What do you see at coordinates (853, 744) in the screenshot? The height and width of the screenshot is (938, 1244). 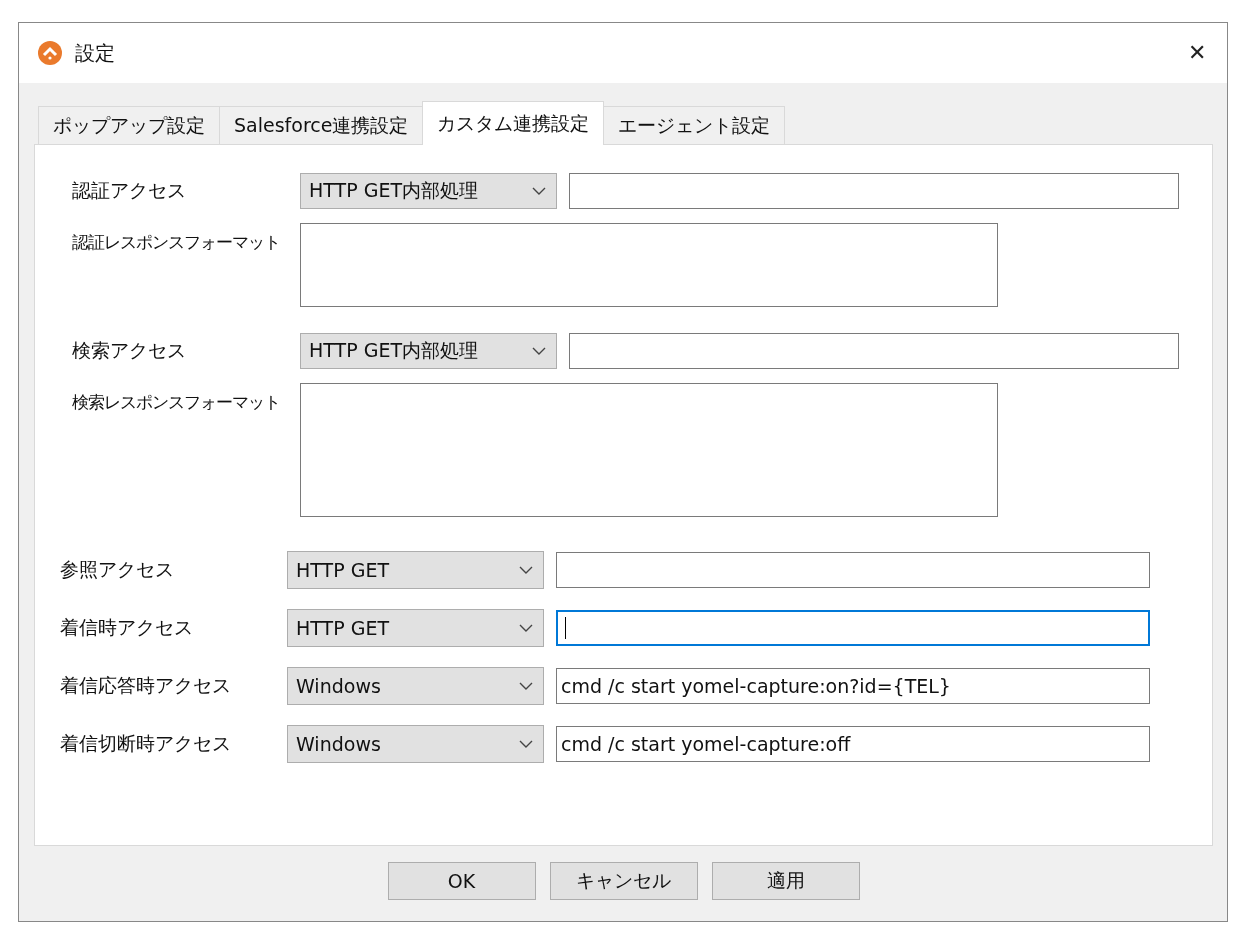 I see `input-field: cmd /c start yomel-capture:off` at bounding box center [853, 744].